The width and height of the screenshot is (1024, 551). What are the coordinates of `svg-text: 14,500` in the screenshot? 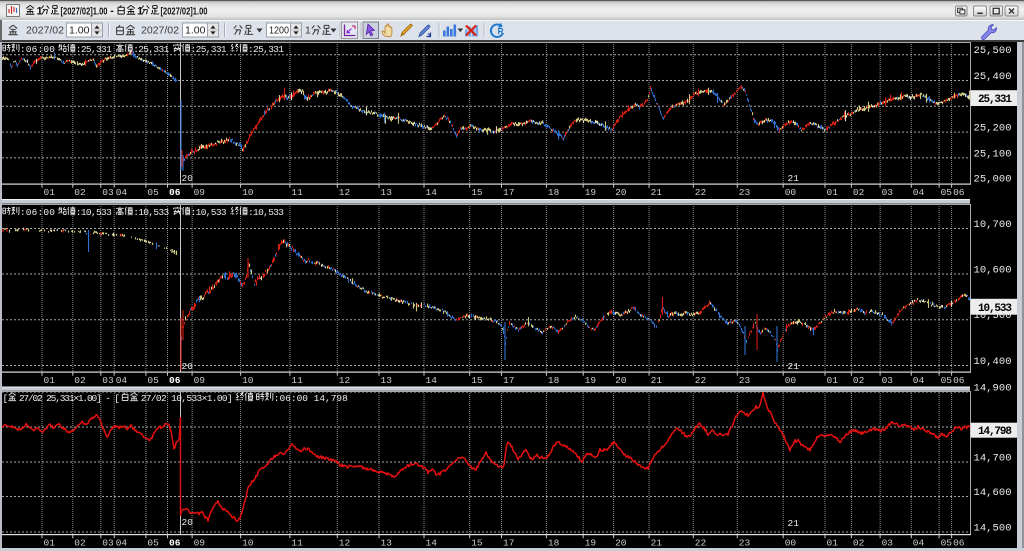 It's located at (993, 529).